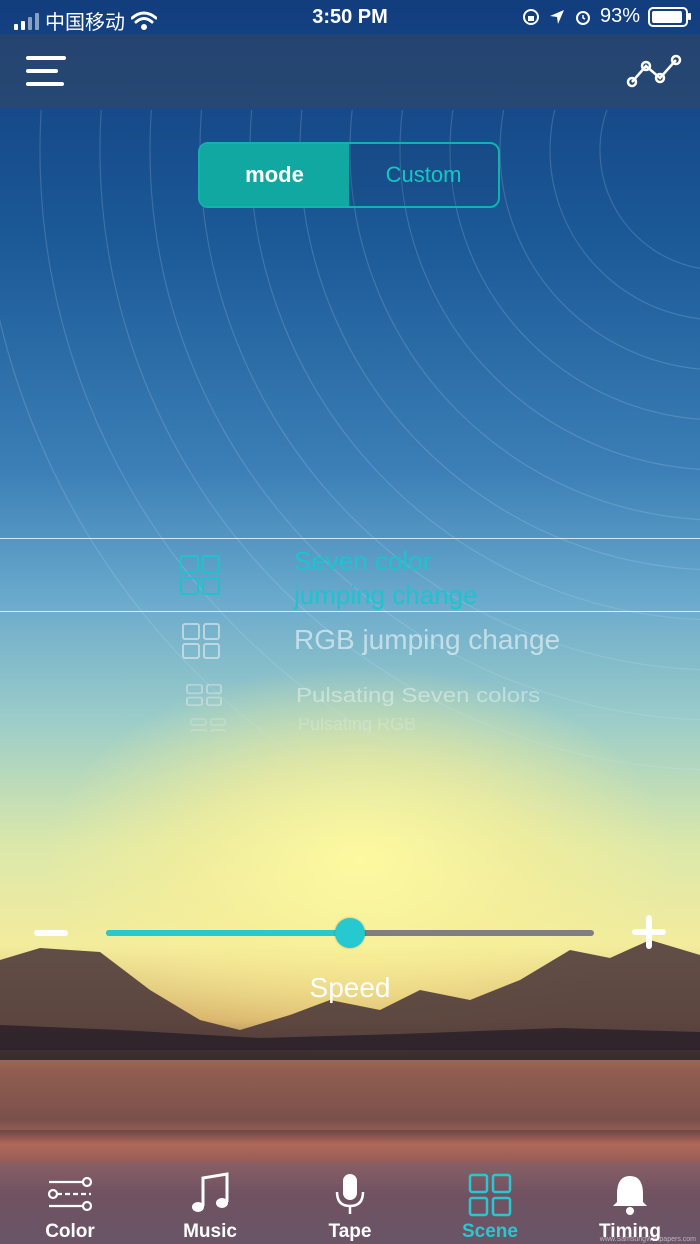  I want to click on battery-percent: 93%, so click(619, 16).